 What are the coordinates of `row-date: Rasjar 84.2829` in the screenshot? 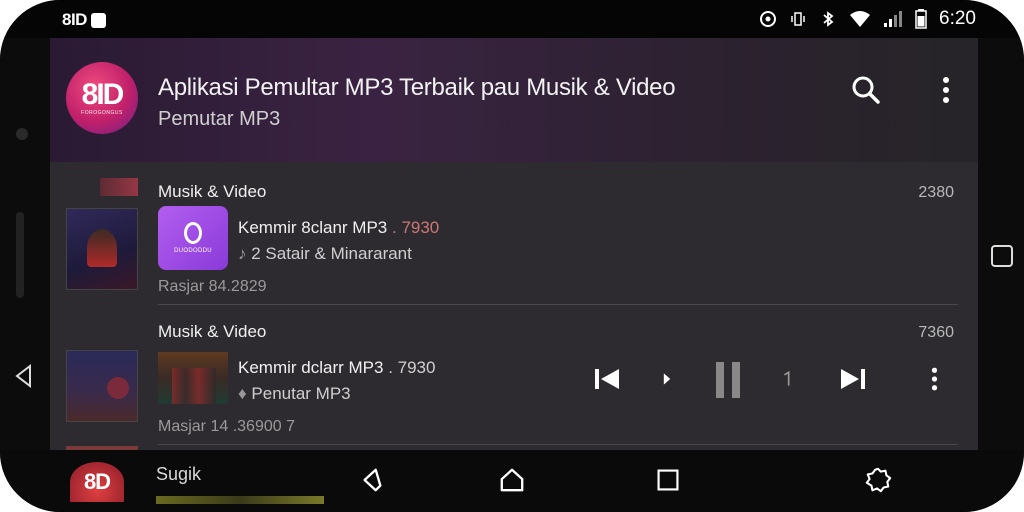 It's located at (212, 286).